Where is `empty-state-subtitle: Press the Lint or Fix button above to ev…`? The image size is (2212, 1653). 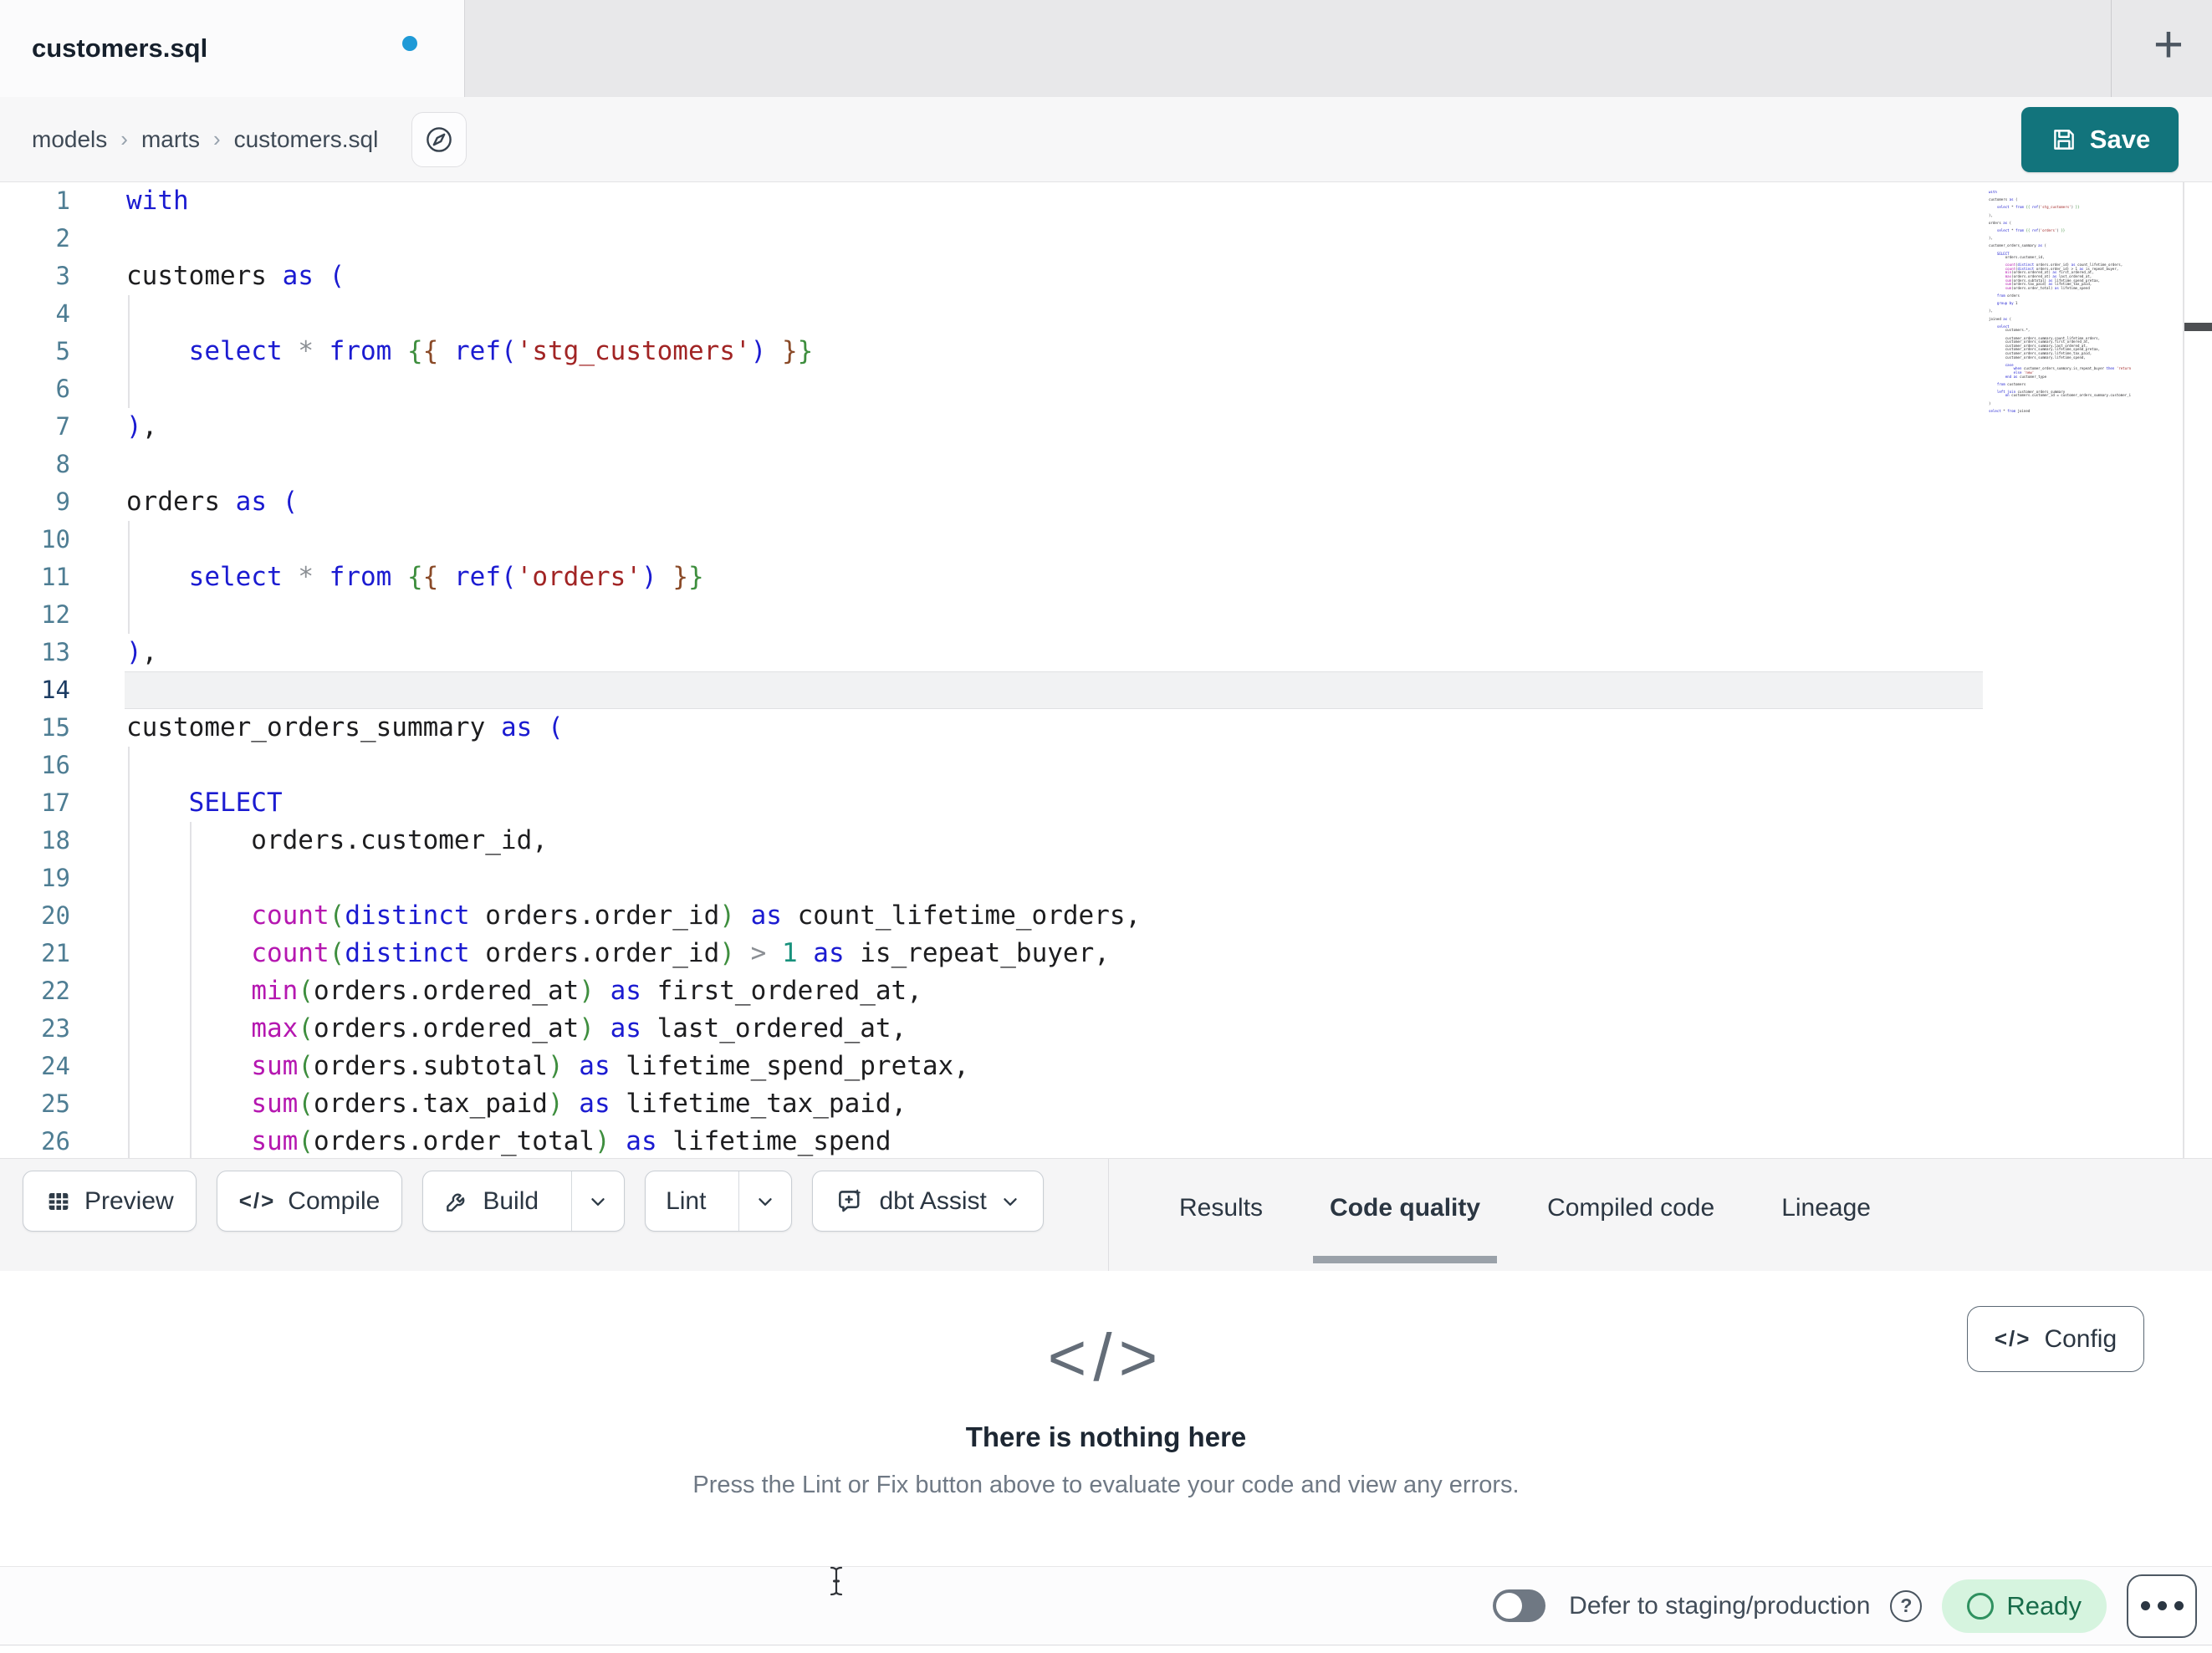 empty-state-subtitle: Press the Lint or Fix button above to ev… is located at coordinates (1106, 1485).